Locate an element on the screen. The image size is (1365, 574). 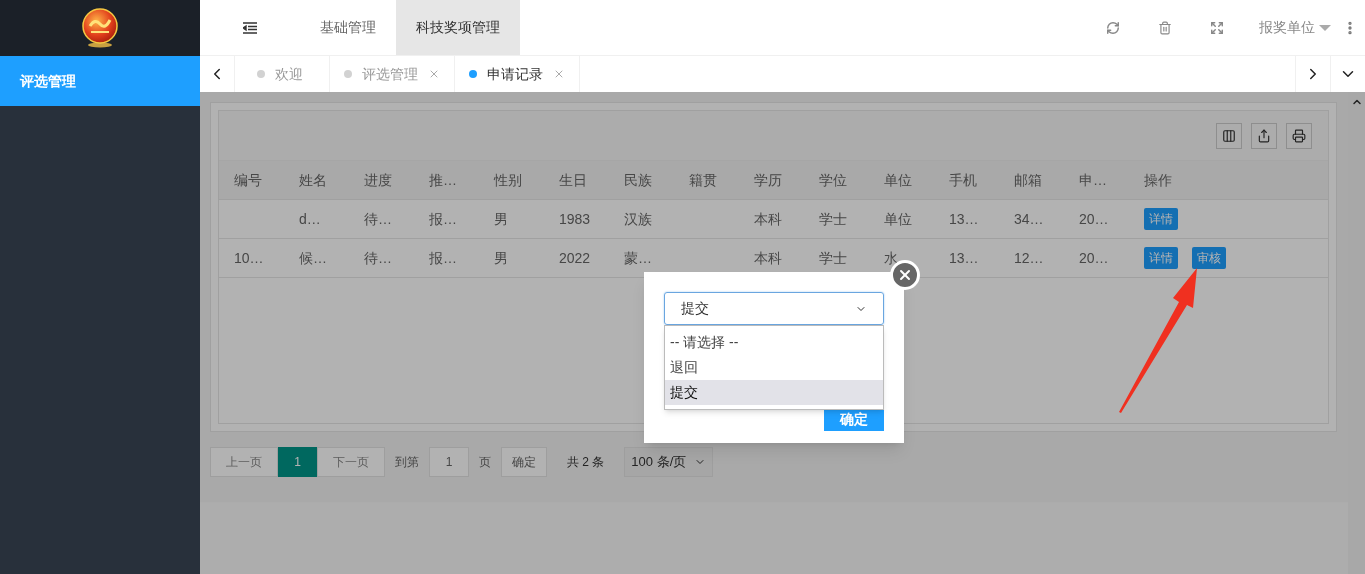
column-header: 性别 is located at coordinates (508, 180).